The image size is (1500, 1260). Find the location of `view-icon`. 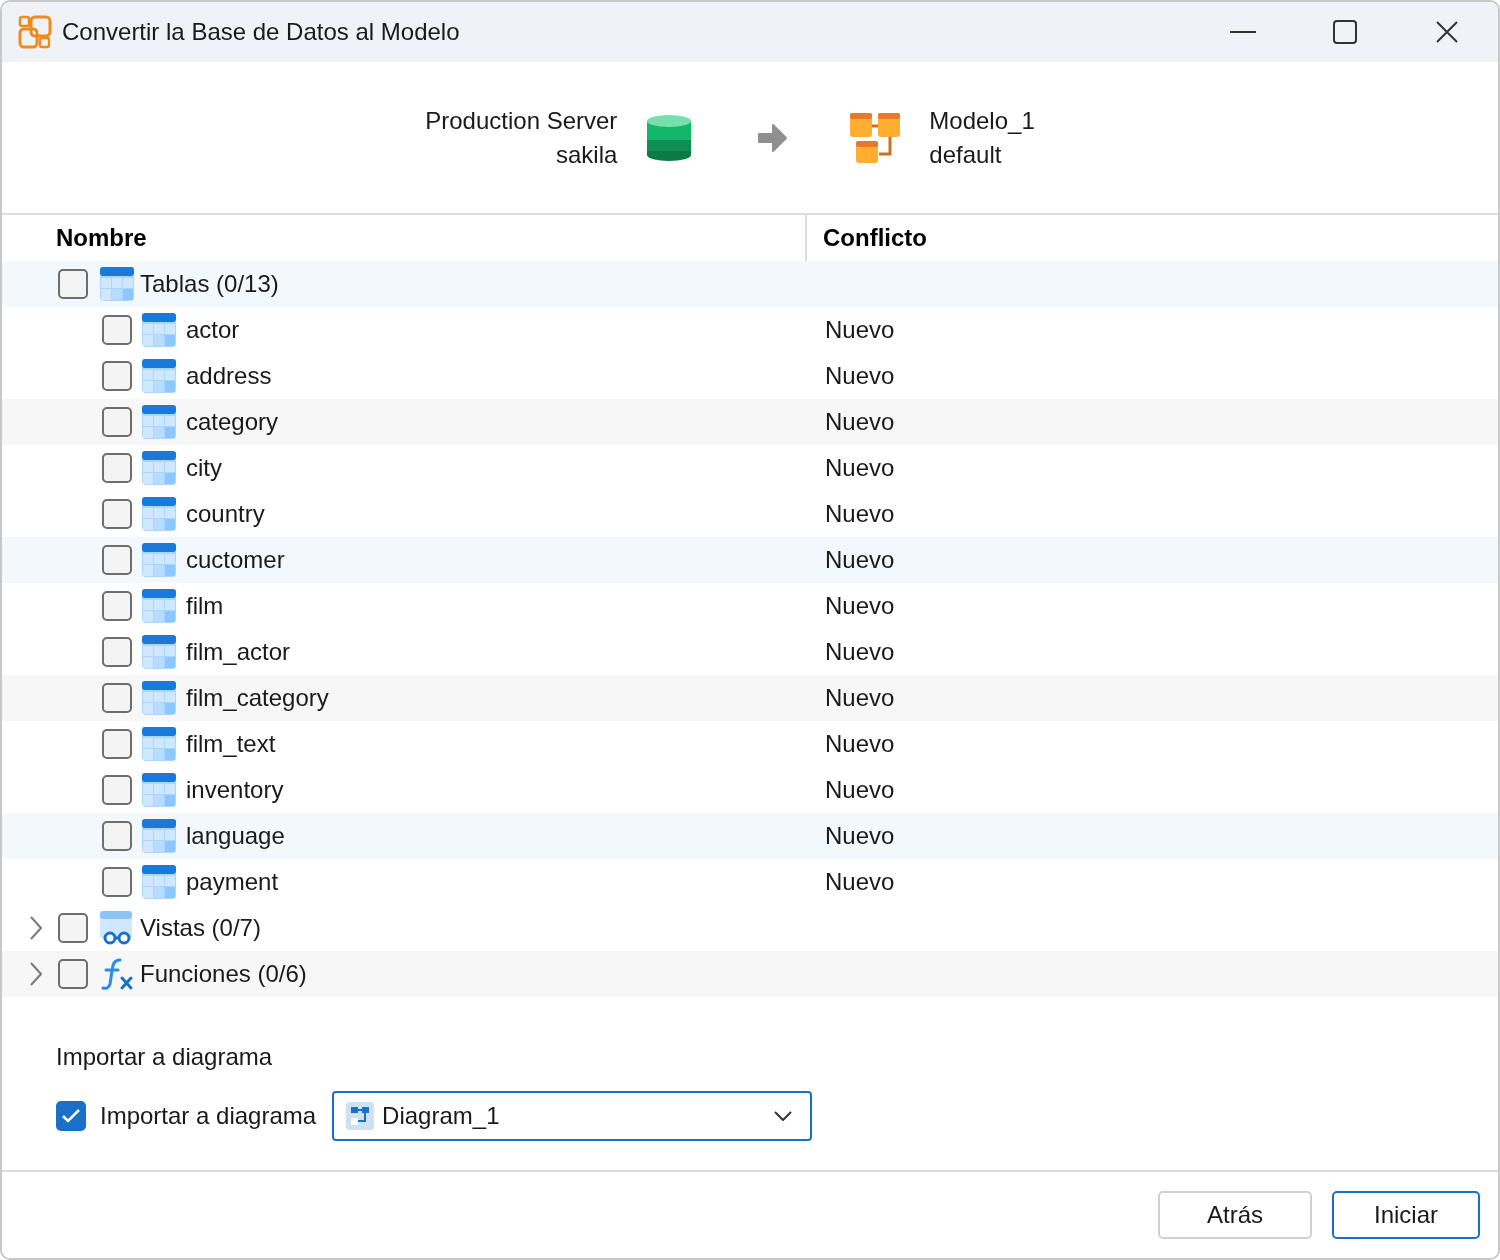

view-icon is located at coordinates (117, 928).